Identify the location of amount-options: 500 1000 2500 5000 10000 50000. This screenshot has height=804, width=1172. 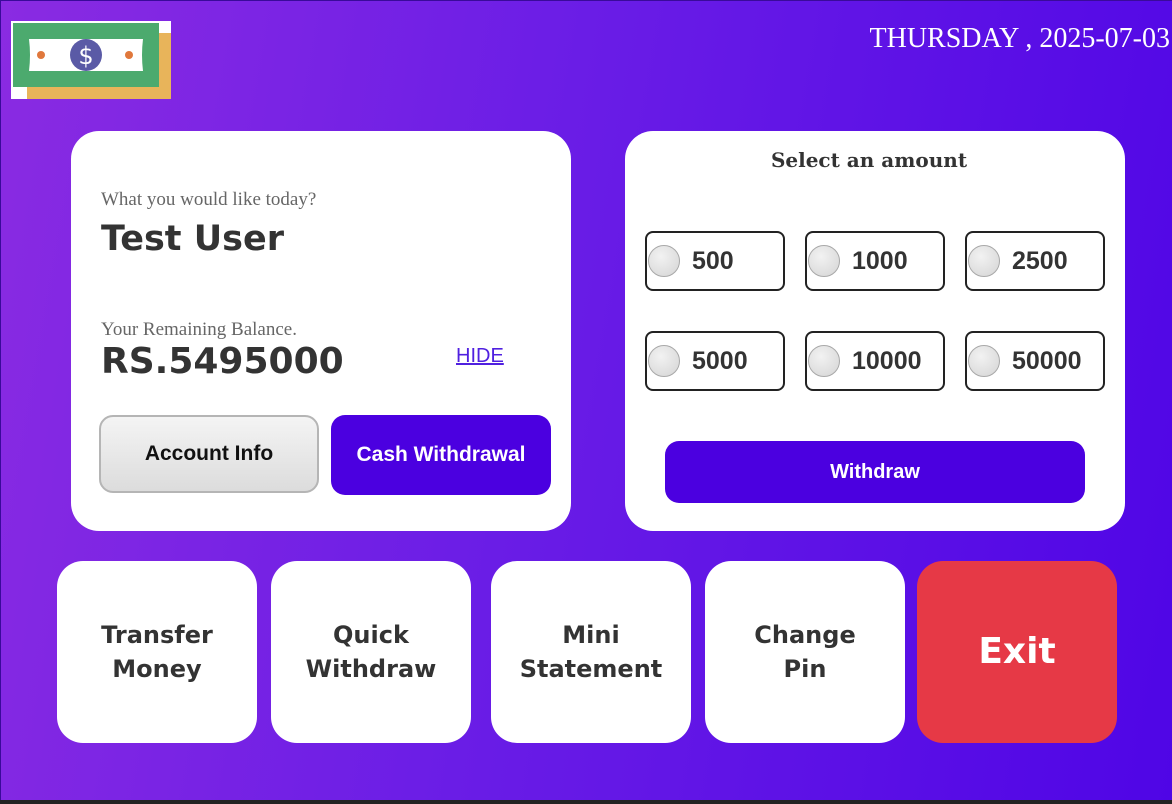
(875, 311).